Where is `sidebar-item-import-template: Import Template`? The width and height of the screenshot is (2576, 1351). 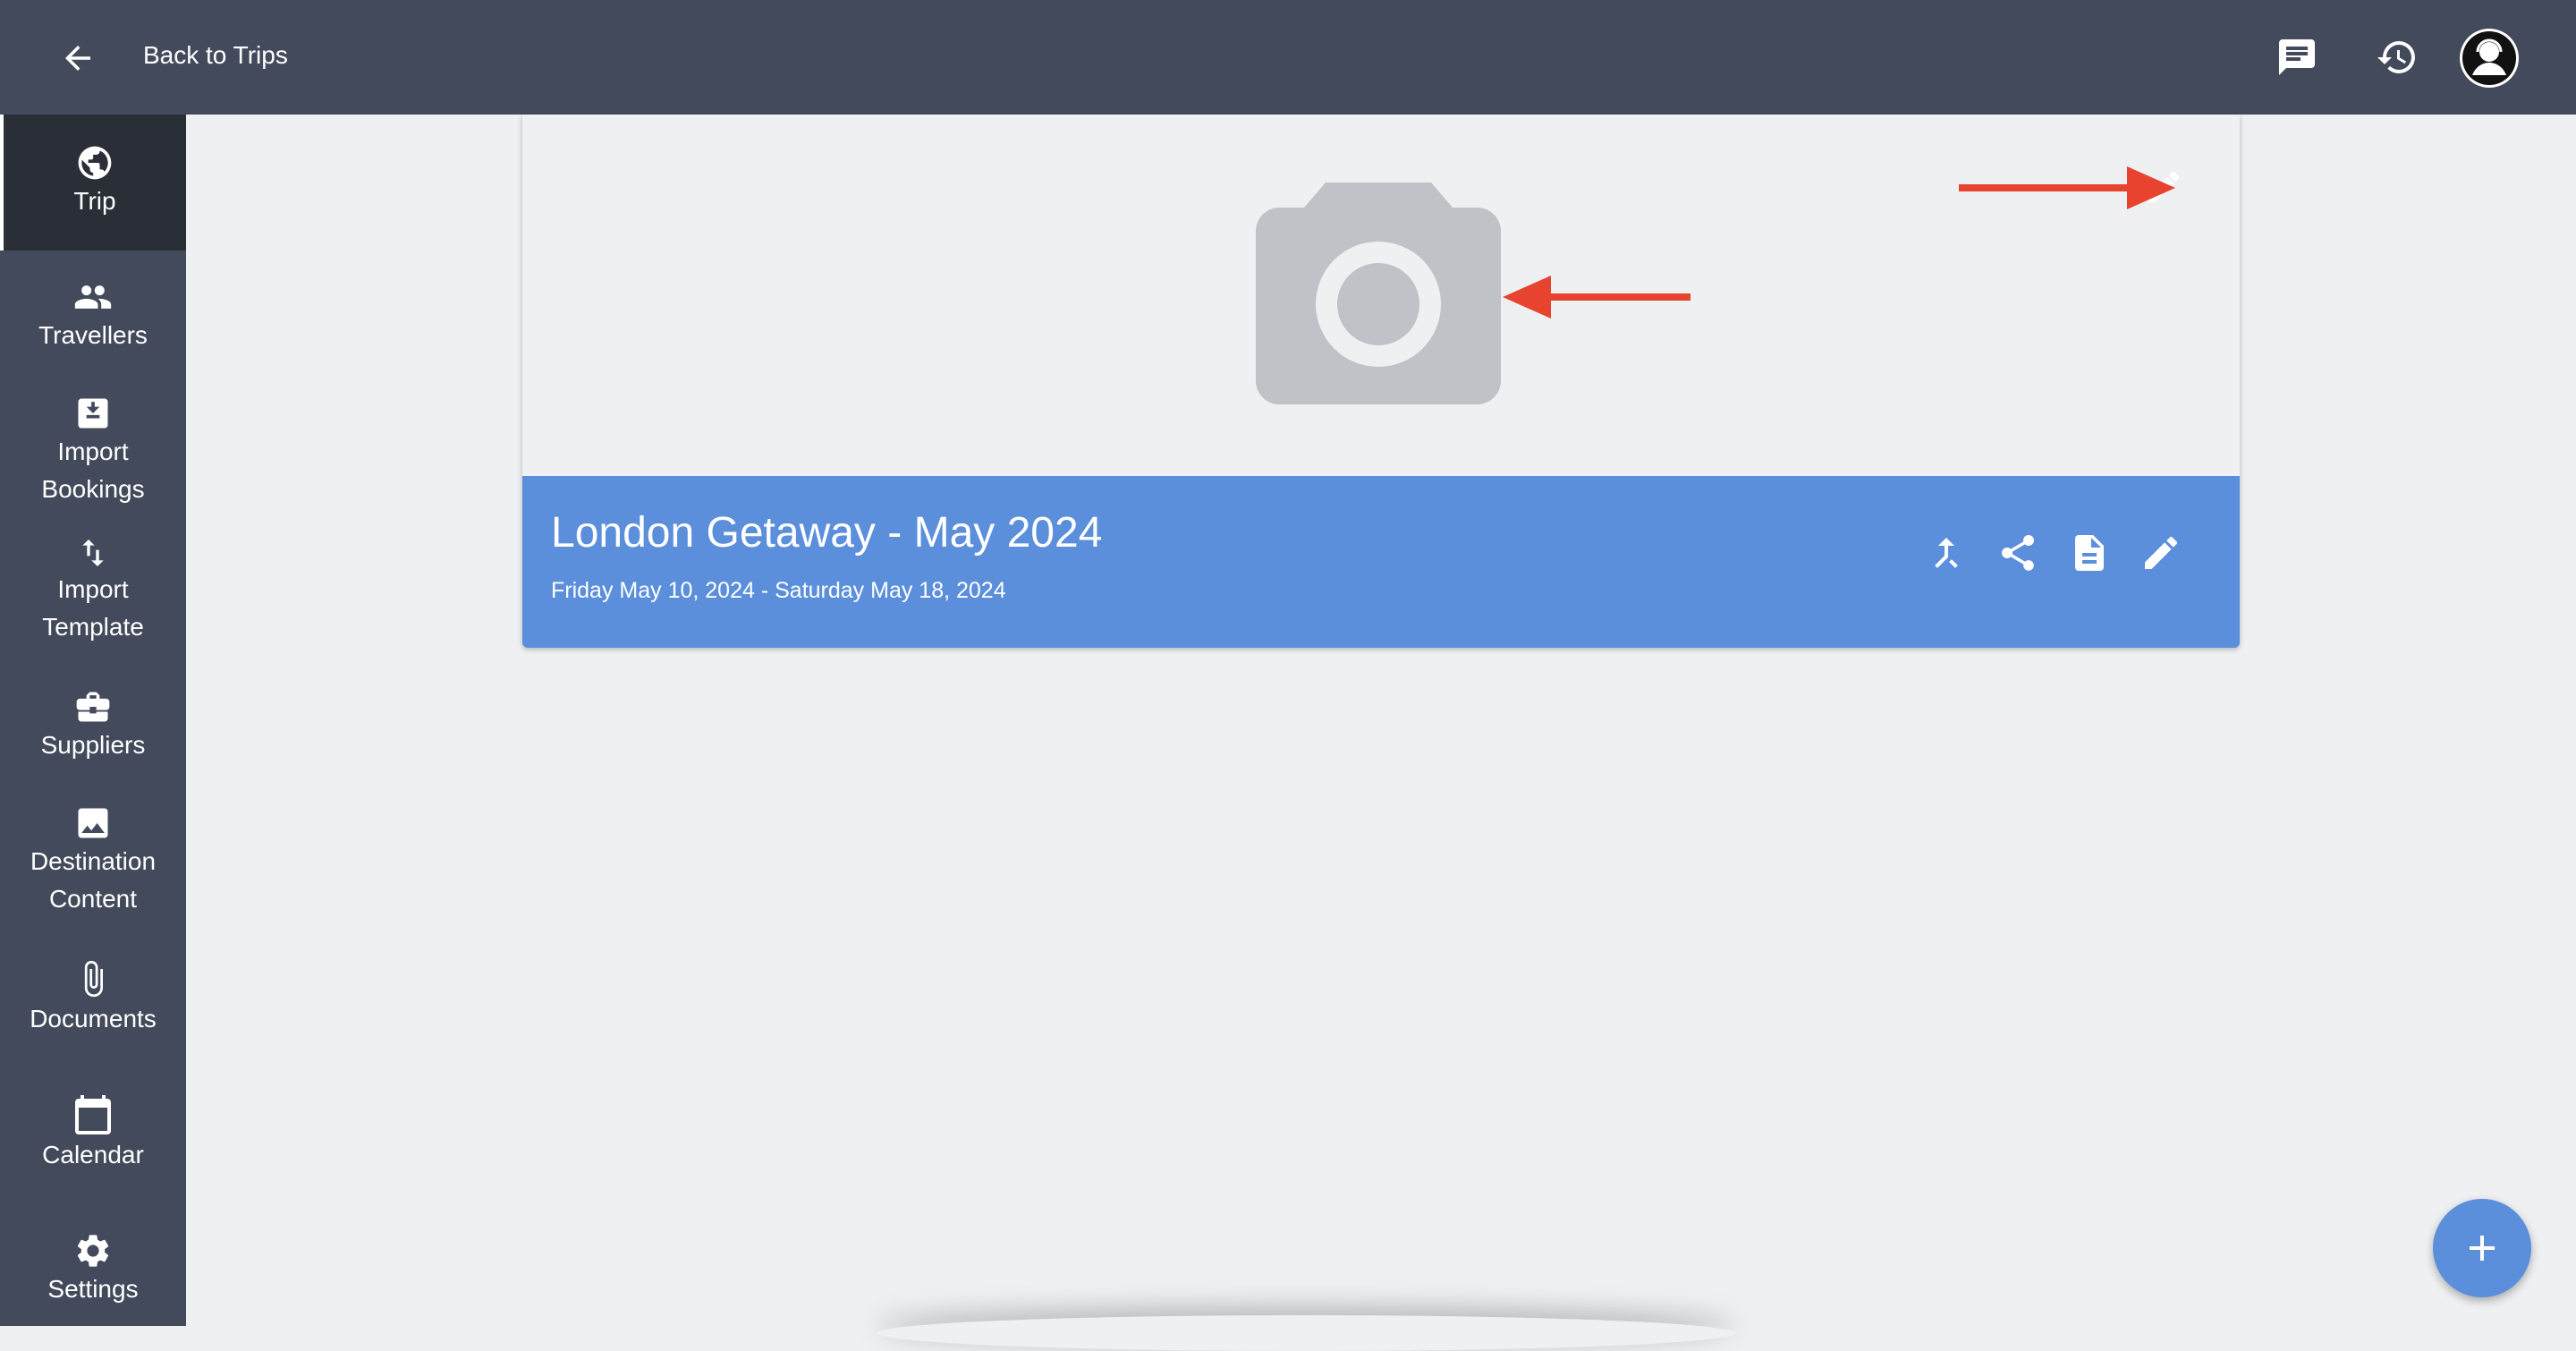 sidebar-item-import-template: Import Template is located at coordinates (93, 602).